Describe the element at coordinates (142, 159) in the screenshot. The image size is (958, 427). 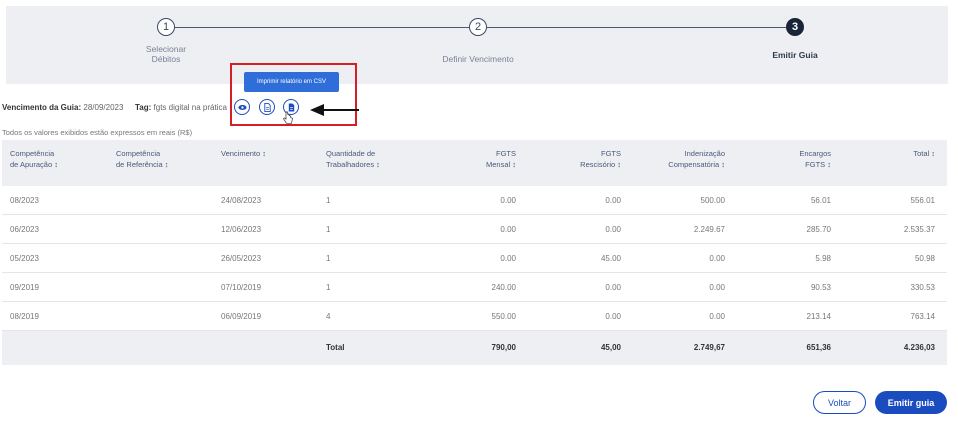
I see `header-competencia-referencia: Competência de Referência ↕` at that location.